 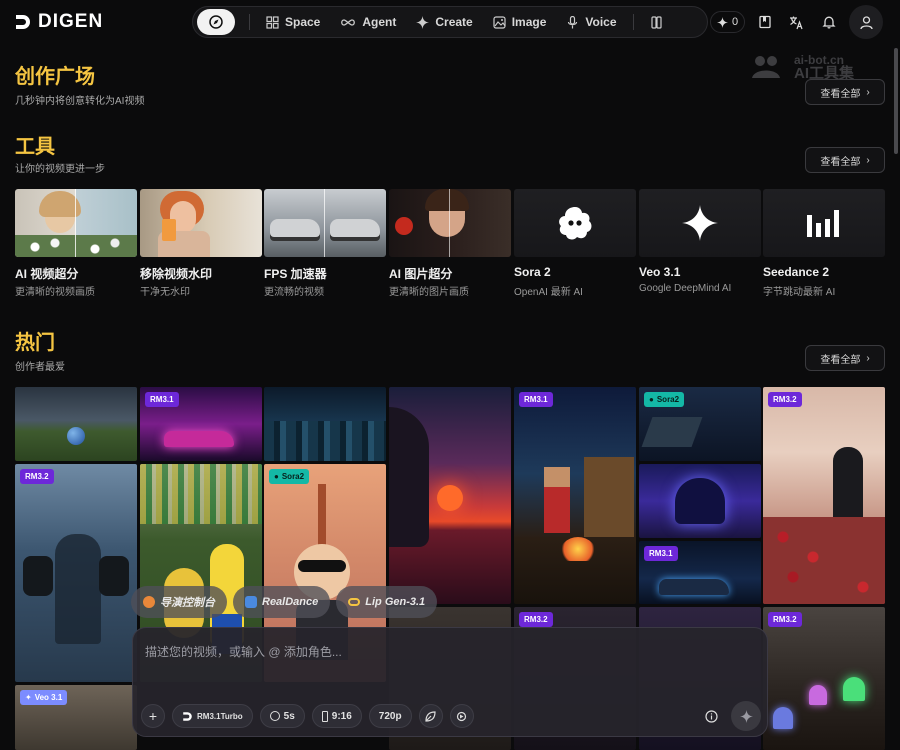 I want to click on prompt-input, so click(x=445, y=652).